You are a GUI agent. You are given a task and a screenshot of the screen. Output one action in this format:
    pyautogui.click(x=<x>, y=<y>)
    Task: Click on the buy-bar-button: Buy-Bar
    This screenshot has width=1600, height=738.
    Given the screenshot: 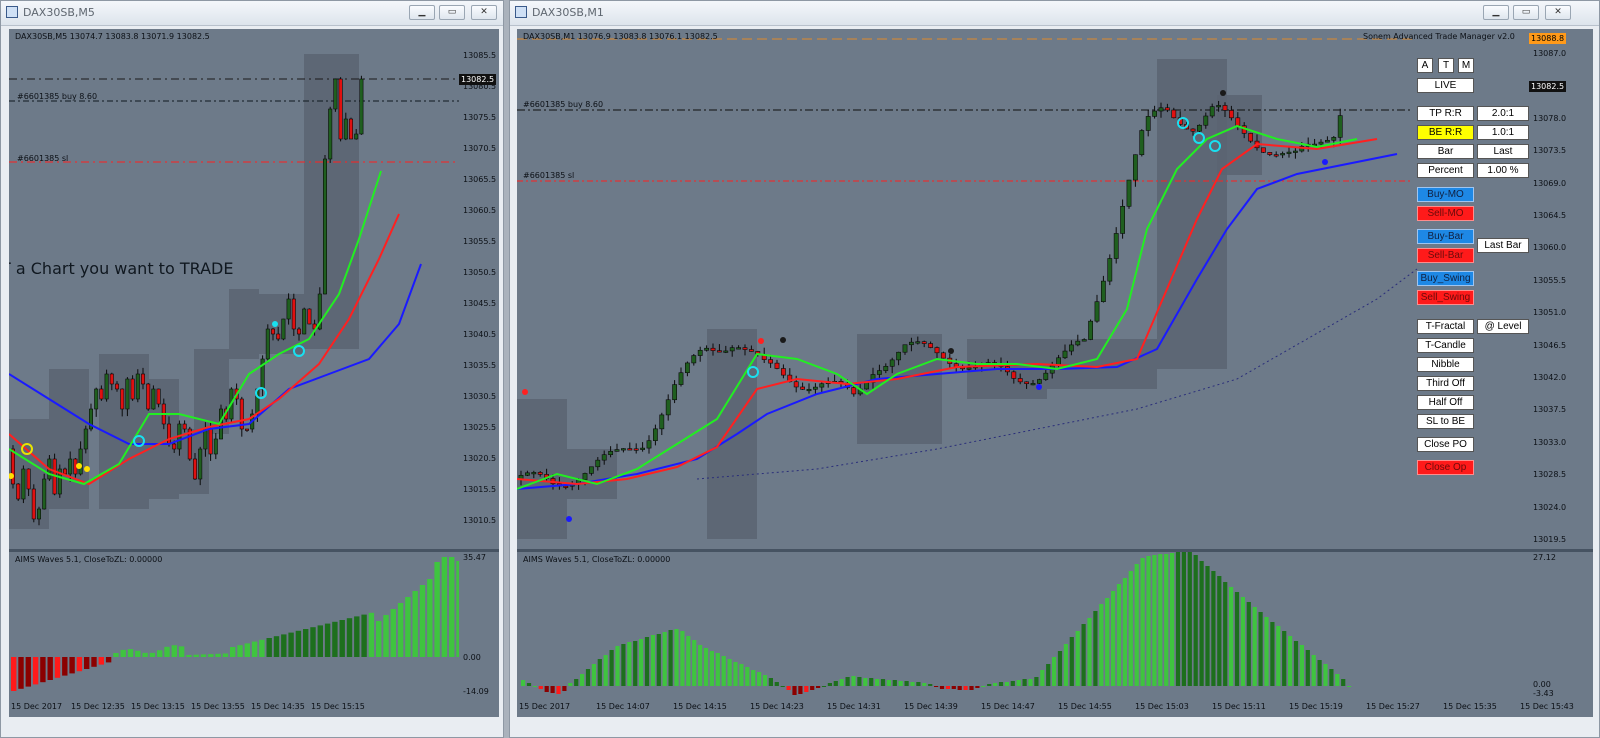 What is the action you would take?
    pyautogui.click(x=1445, y=236)
    